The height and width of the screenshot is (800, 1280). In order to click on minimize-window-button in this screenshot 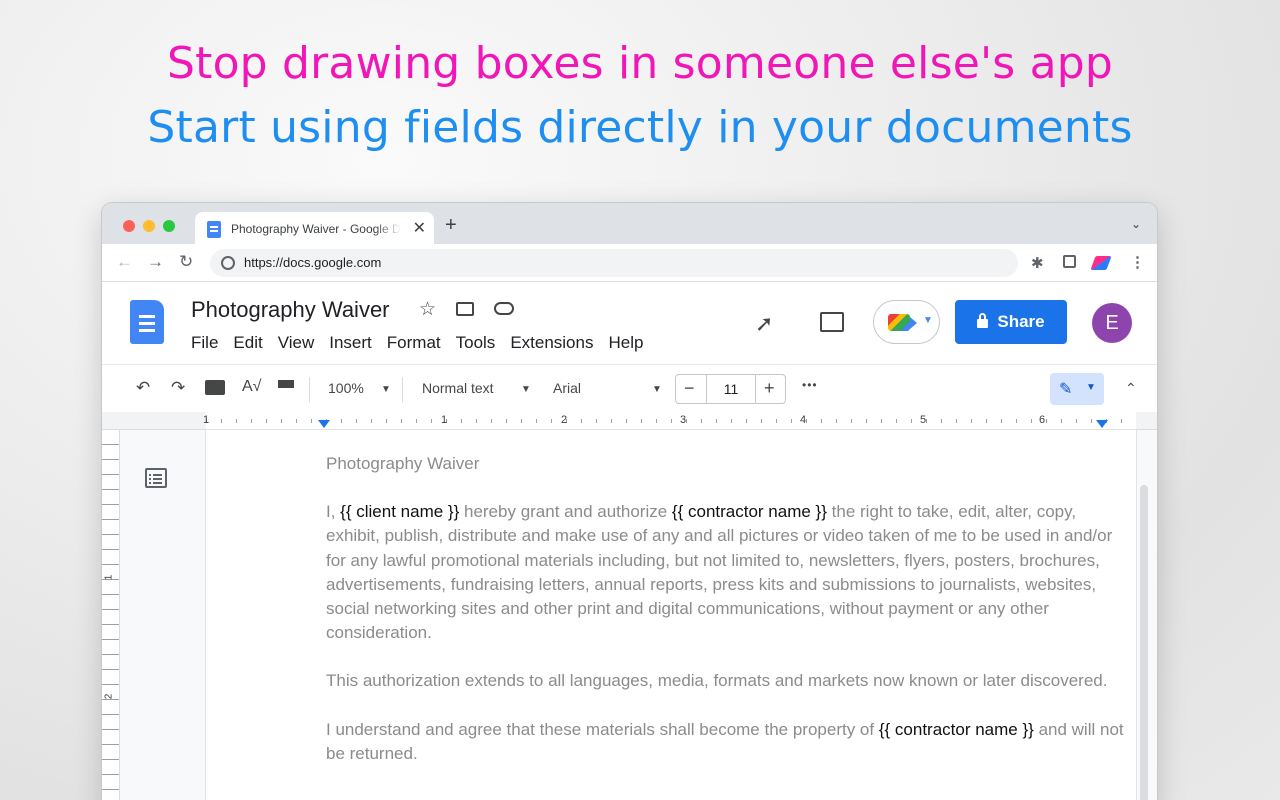, I will do `click(149, 226)`.